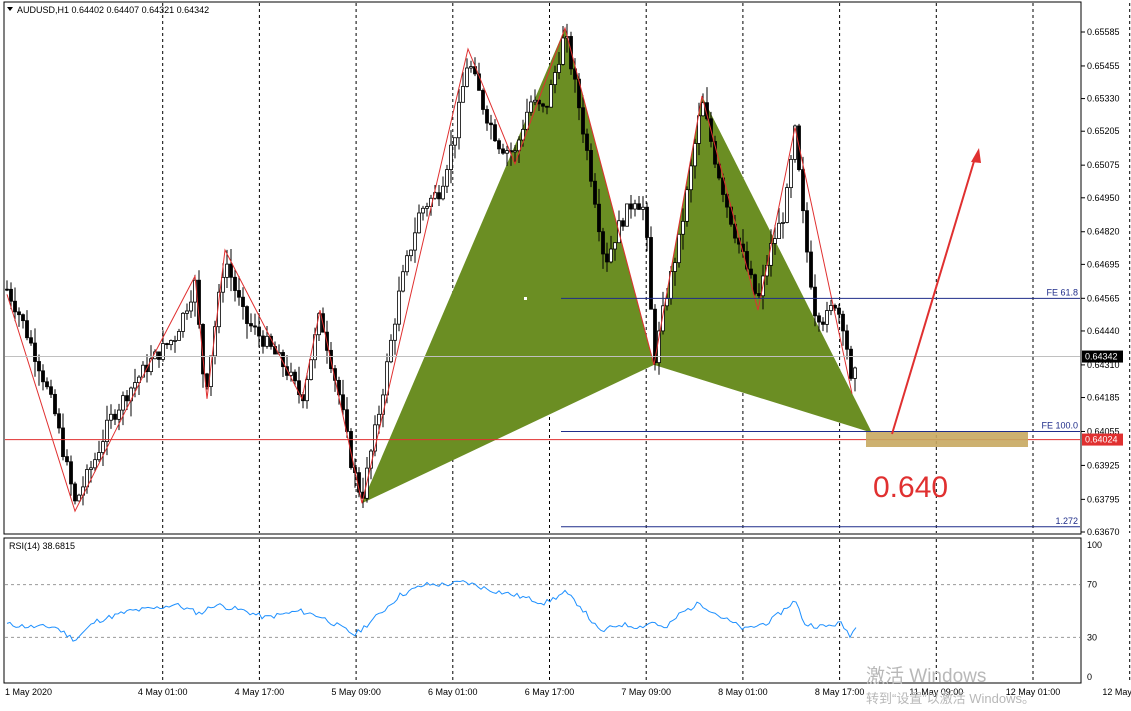  What do you see at coordinates (260, 692) in the screenshot?
I see `time-tick-label: 4 May 17:00` at bounding box center [260, 692].